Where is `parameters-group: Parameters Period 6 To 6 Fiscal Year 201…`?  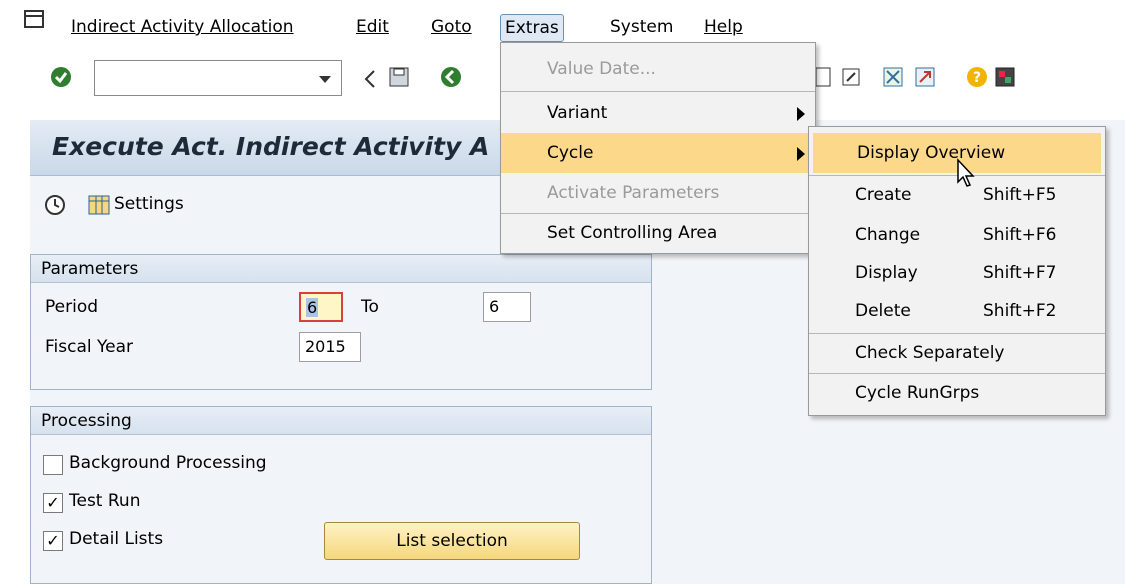 parameters-group: Parameters Period 6 To 6 Fiscal Year 201… is located at coordinates (341, 322).